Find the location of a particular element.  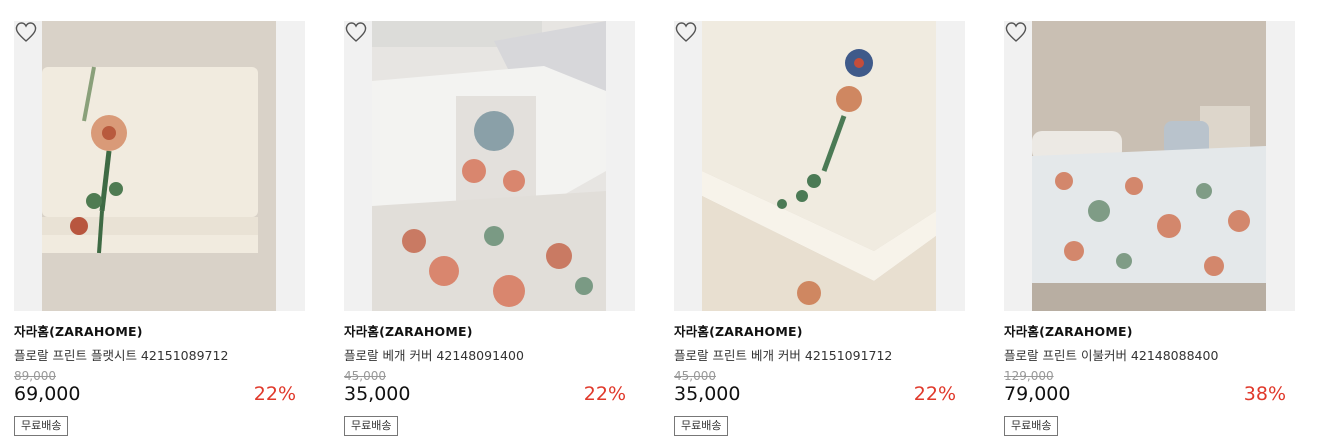

product-name: 플로랄 베개 커버 42148091400 is located at coordinates (489, 354).